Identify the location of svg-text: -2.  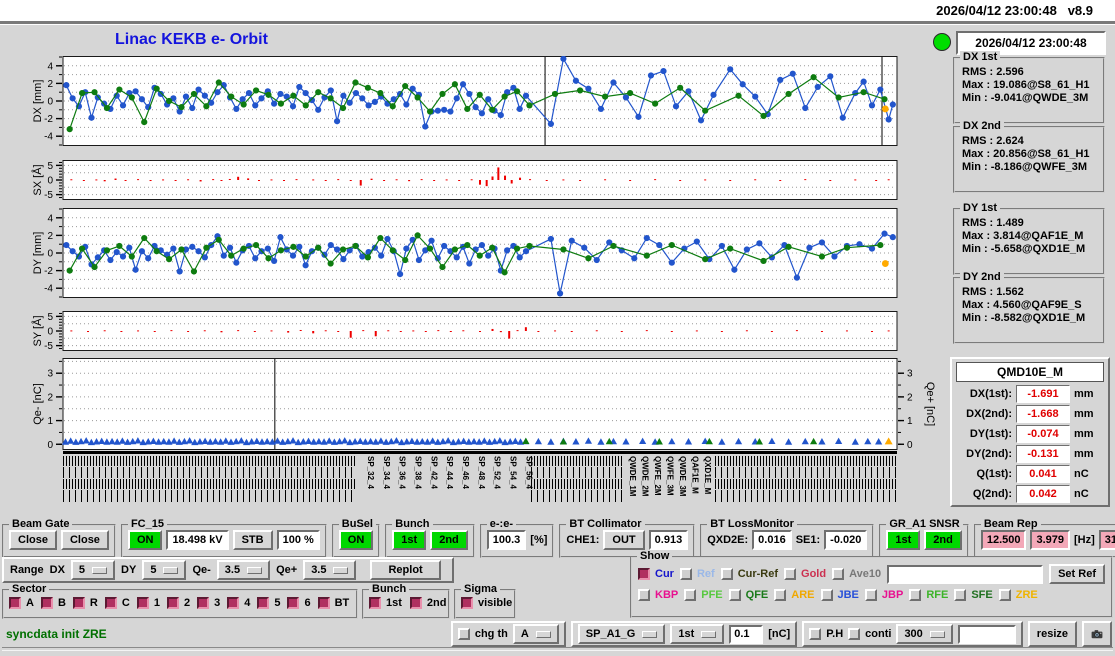
(48, 271).